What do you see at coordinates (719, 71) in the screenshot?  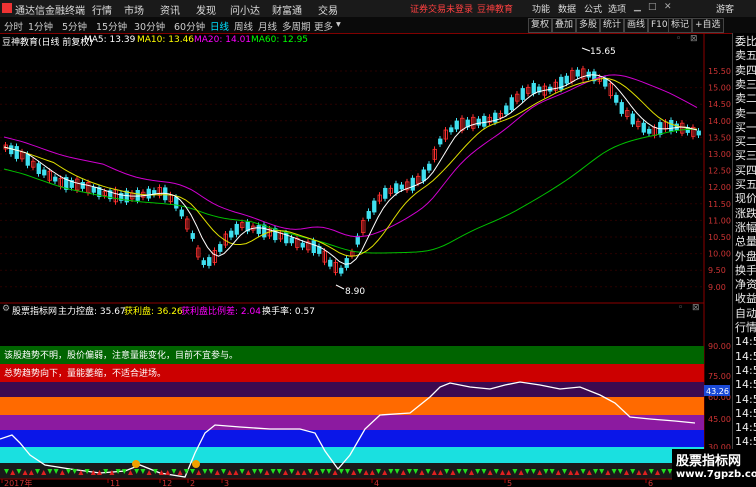 I see `price-tick-label: 15.50` at bounding box center [719, 71].